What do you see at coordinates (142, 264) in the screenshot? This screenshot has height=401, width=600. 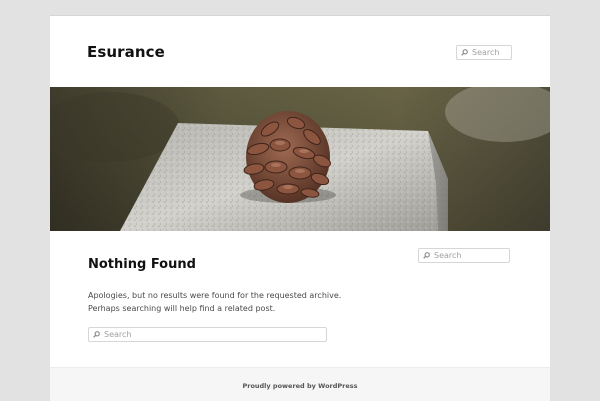 I see `page-title: Nothing Found` at bounding box center [142, 264].